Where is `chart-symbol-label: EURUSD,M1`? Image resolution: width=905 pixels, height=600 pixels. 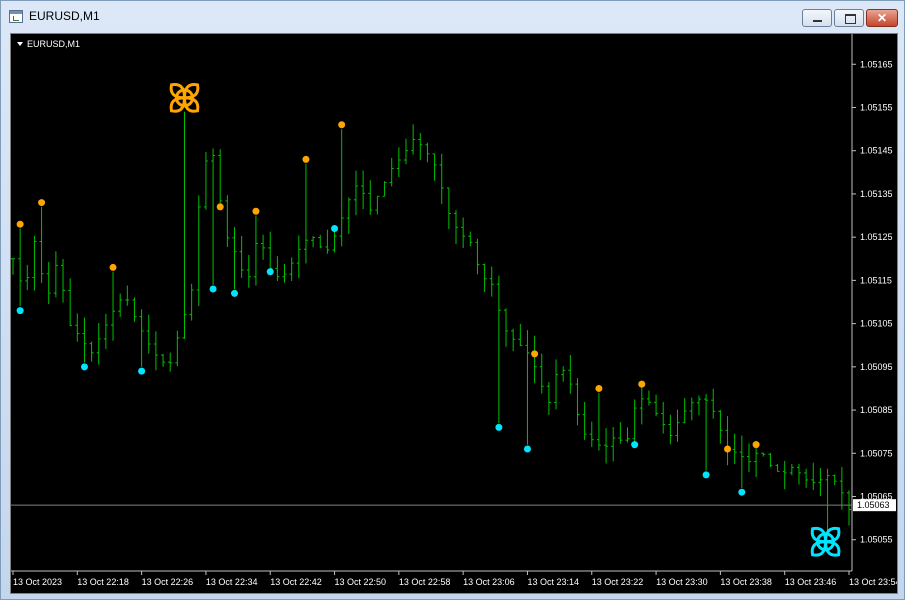
chart-symbol-label: EURUSD,M1 is located at coordinates (53, 44).